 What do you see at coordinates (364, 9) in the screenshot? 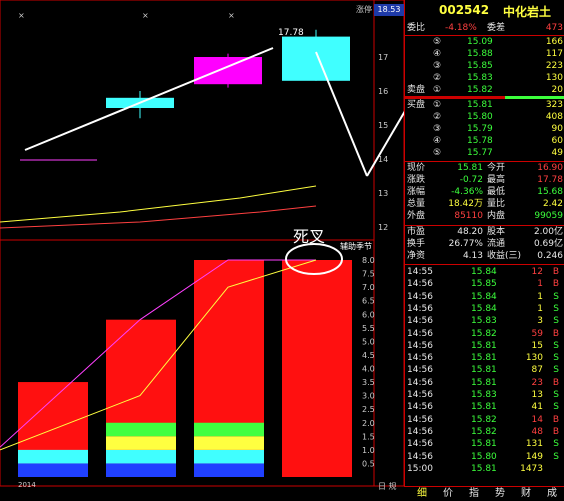
I see `limit-up-label: 涨停` at bounding box center [364, 9].